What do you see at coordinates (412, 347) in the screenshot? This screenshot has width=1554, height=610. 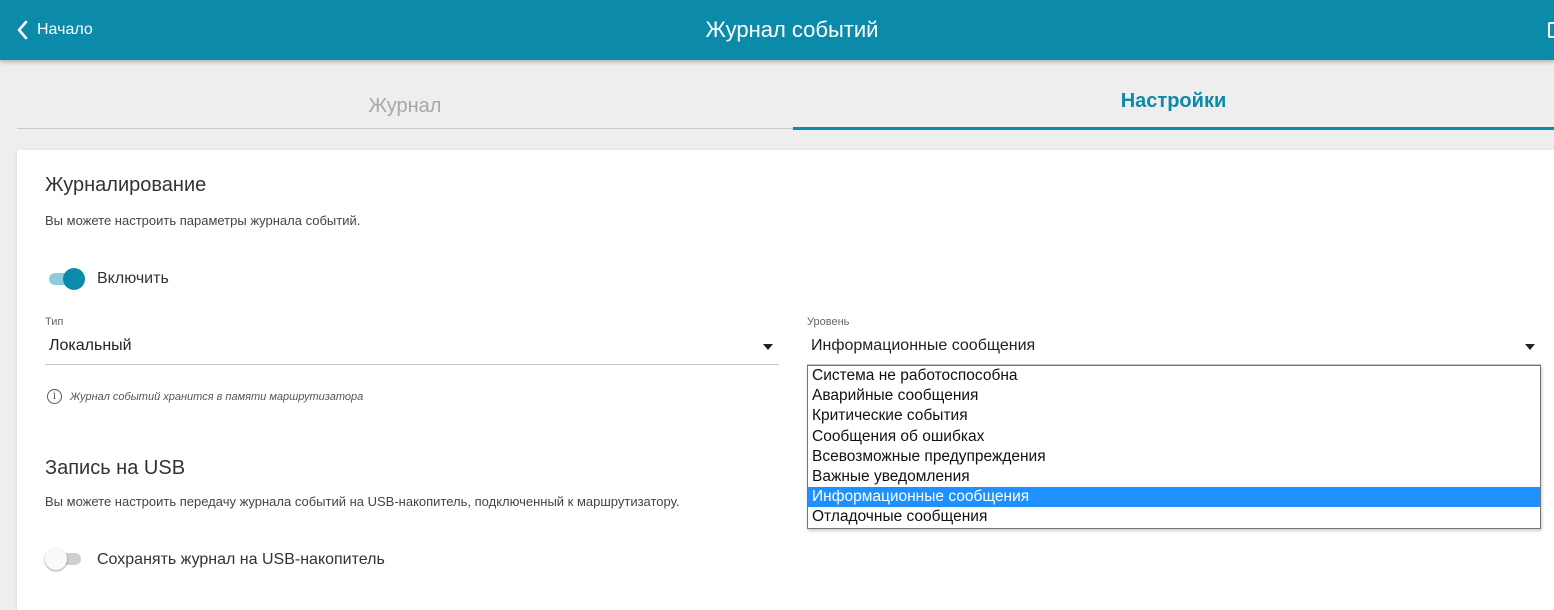 I see `type-select: Локальный` at bounding box center [412, 347].